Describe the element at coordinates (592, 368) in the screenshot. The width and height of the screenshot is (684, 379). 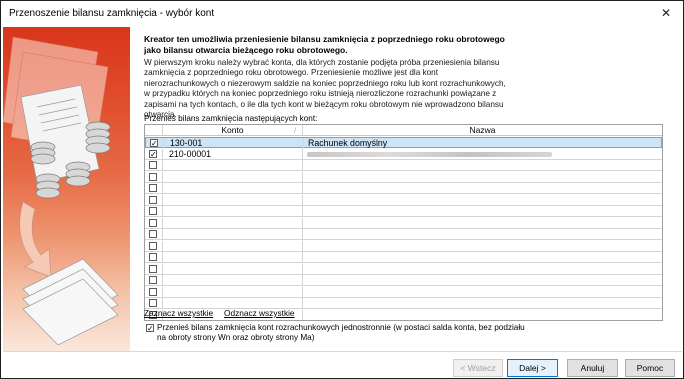
I see `cancel-button: Anuluj` at that location.